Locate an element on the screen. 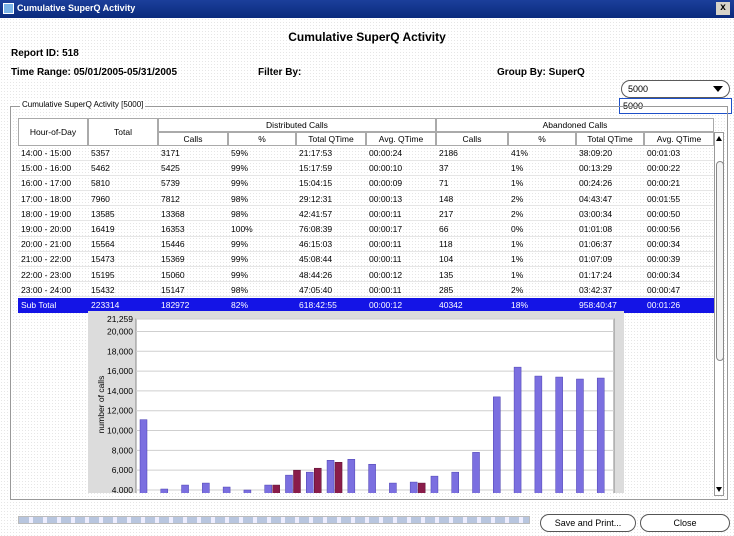  cell-dist-calls: 15060 is located at coordinates (173, 274).